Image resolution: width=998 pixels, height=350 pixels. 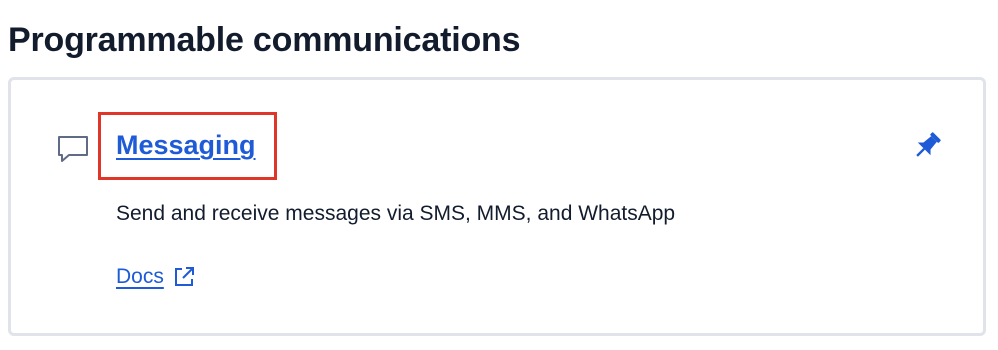 I want to click on section-title: Programmable communications, so click(x=264, y=40).